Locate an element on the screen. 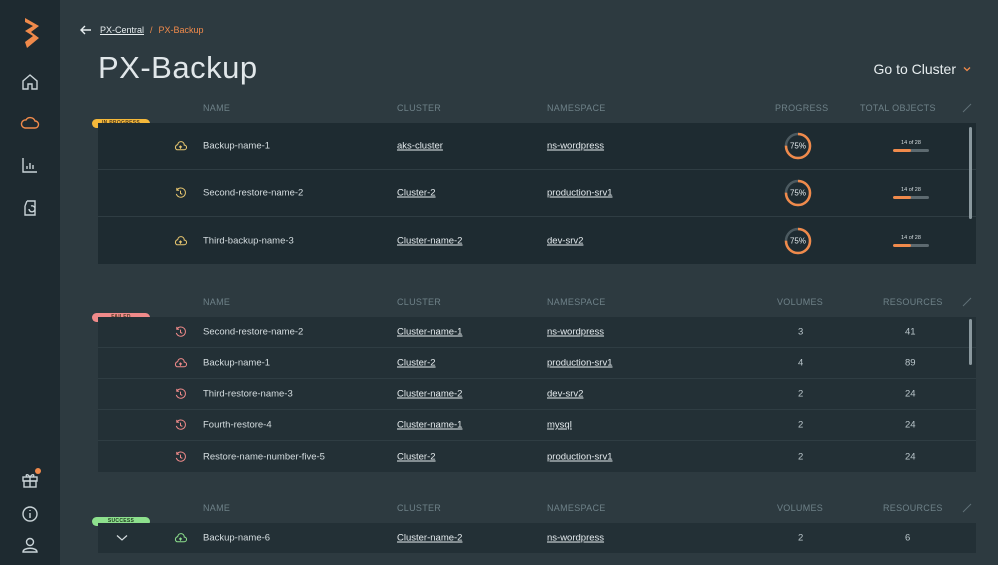 This screenshot has width=998, height=565. backup-name: Third-backup-name-3 is located at coordinates (248, 240).